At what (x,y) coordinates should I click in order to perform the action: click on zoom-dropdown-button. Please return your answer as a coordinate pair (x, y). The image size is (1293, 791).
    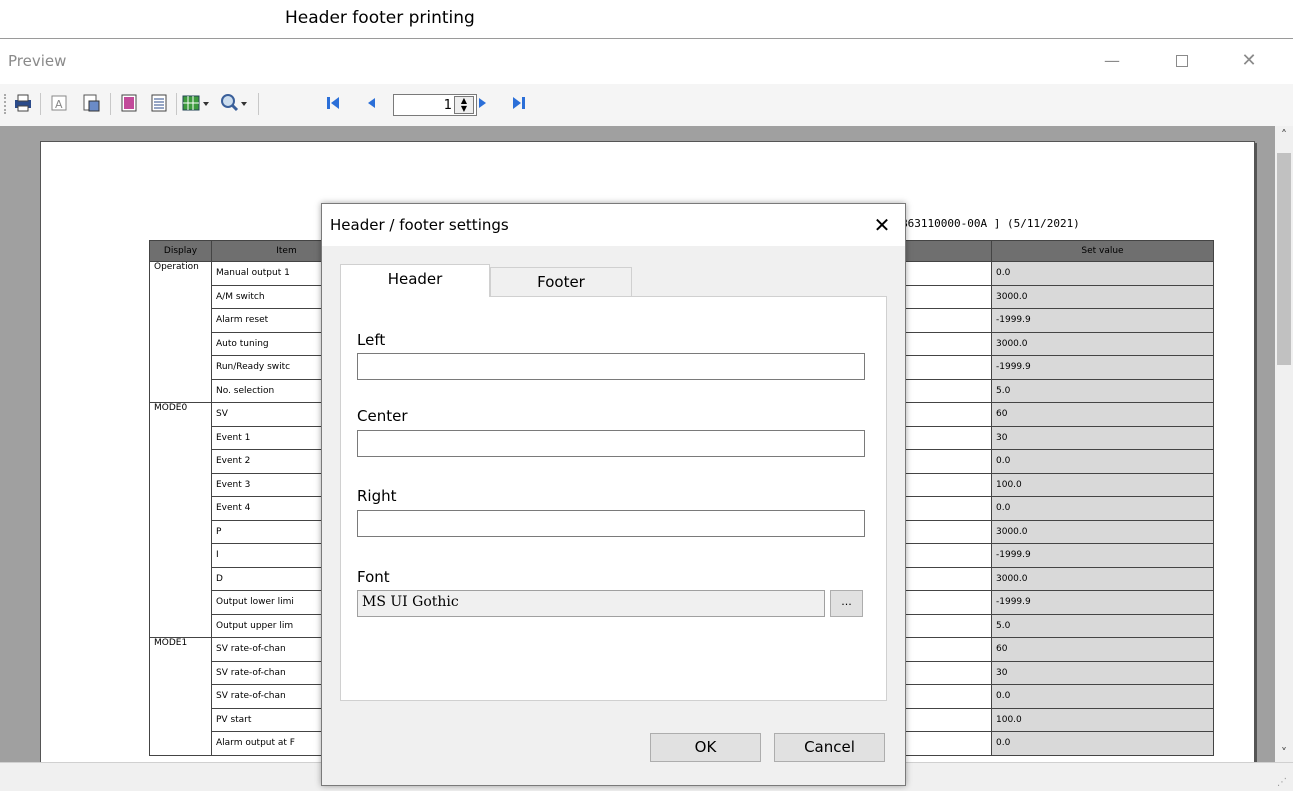
    Looking at the image, I should click on (236, 104).